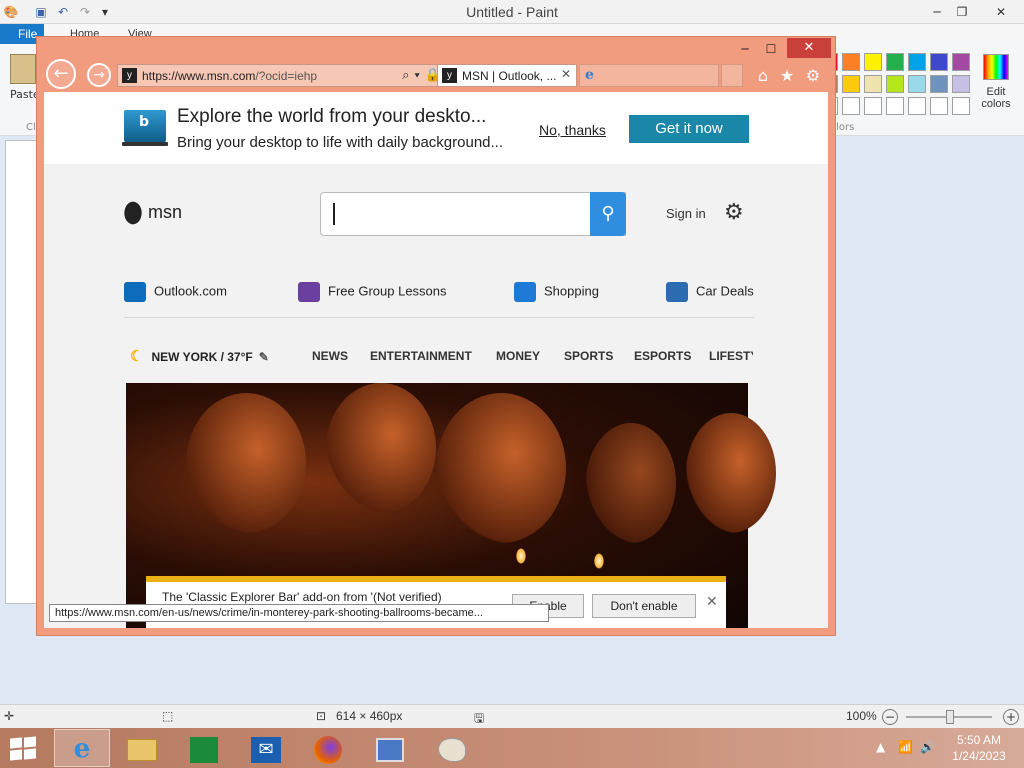 The image size is (1024, 768). Describe the element at coordinates (142, 748) in the screenshot. I see `taskbar-file-explorer` at that location.